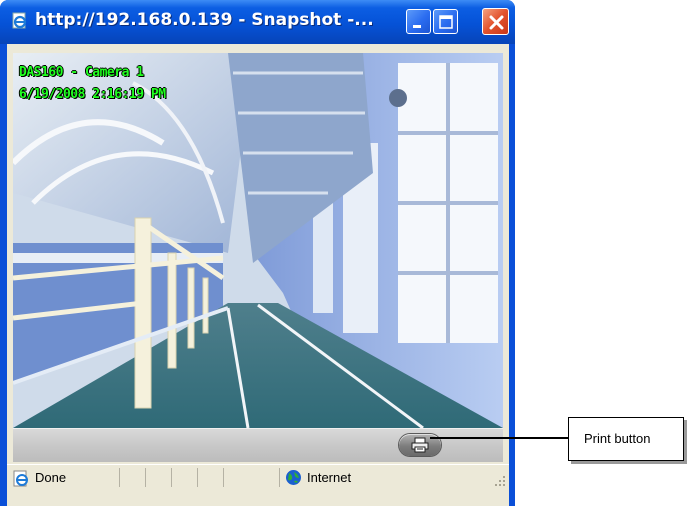  I want to click on callout-leader-line, so click(499, 438).